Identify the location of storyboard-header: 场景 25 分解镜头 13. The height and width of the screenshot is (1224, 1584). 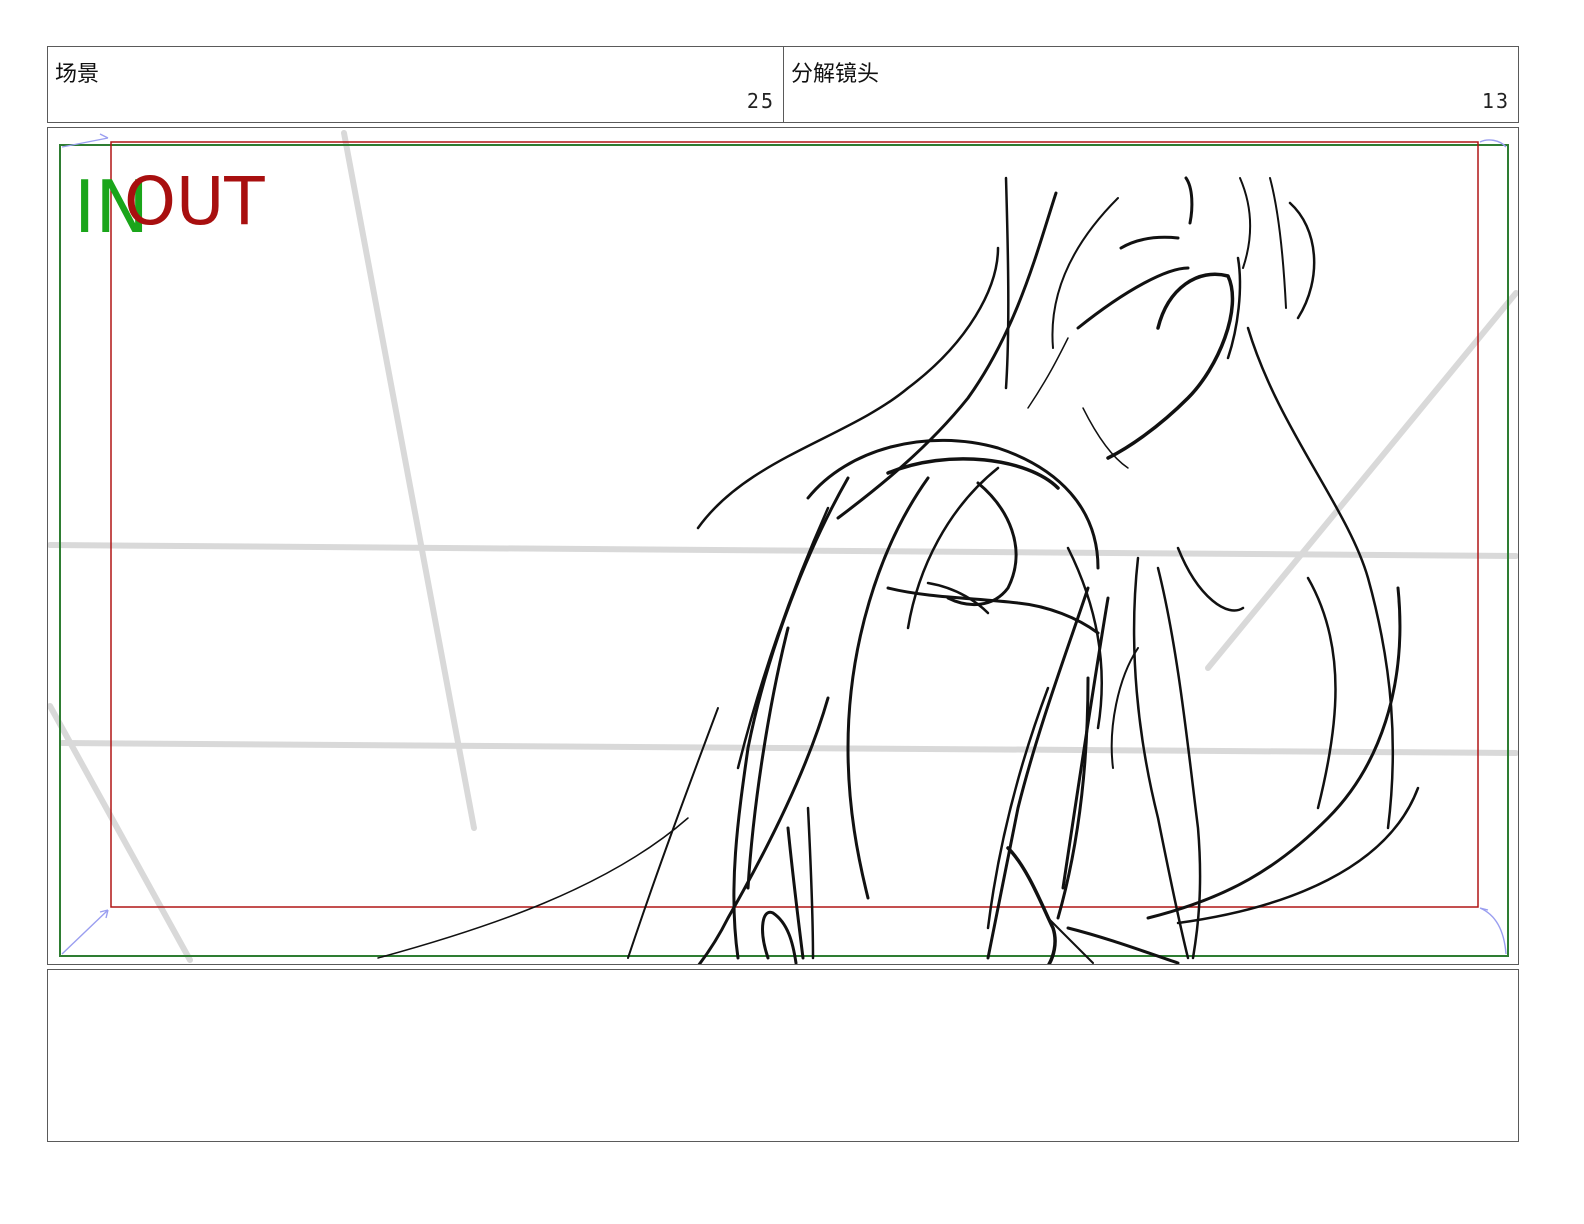
(783, 84).